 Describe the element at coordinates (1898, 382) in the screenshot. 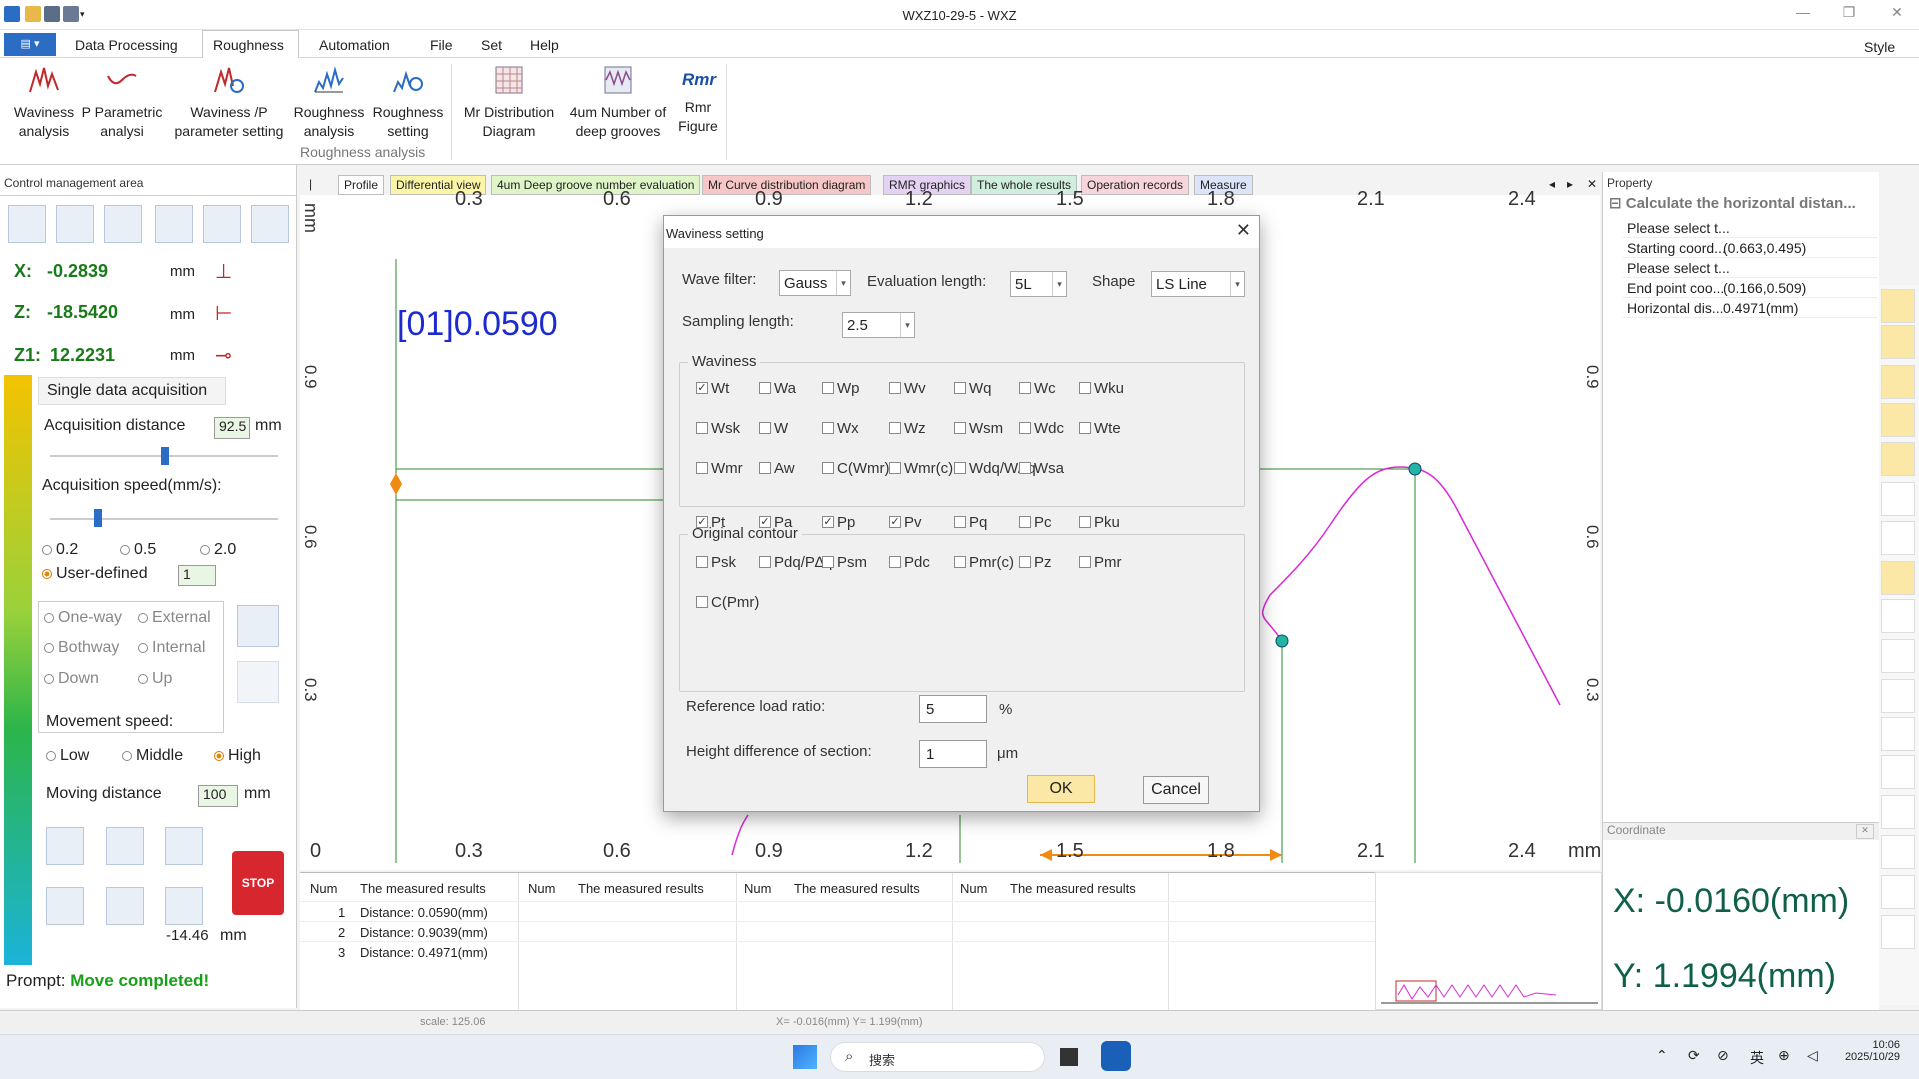

I see `line-point-tool-icon` at that location.